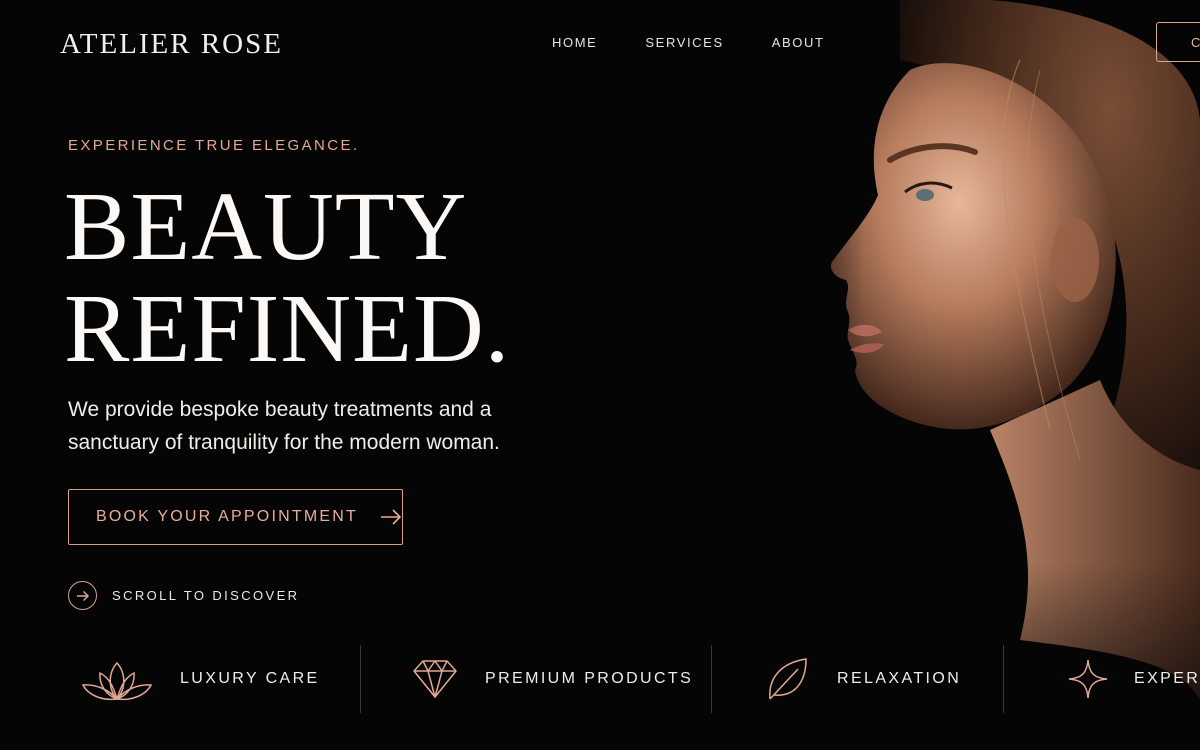  I want to click on lotus-icon, so click(117, 681).